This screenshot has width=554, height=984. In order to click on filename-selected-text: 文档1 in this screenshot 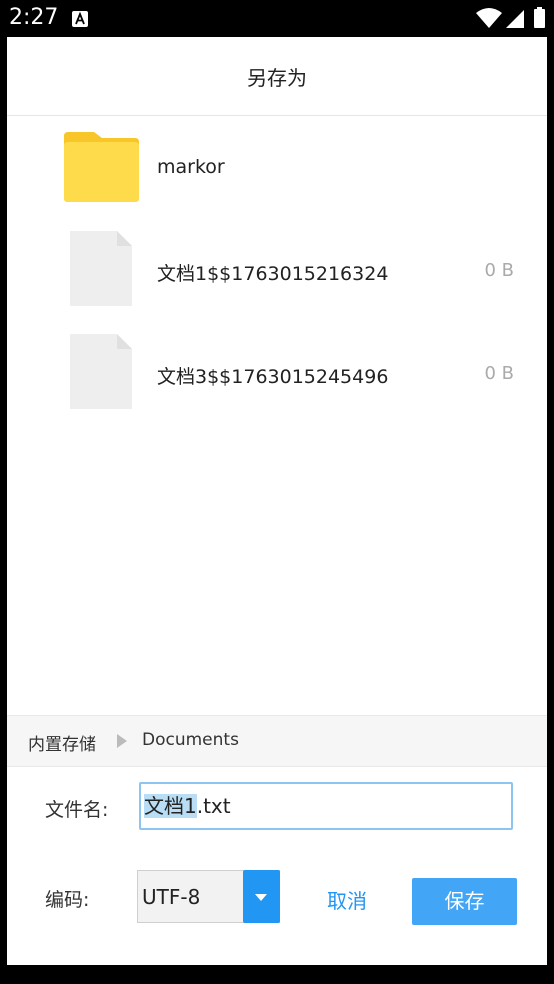, I will do `click(170, 806)`.